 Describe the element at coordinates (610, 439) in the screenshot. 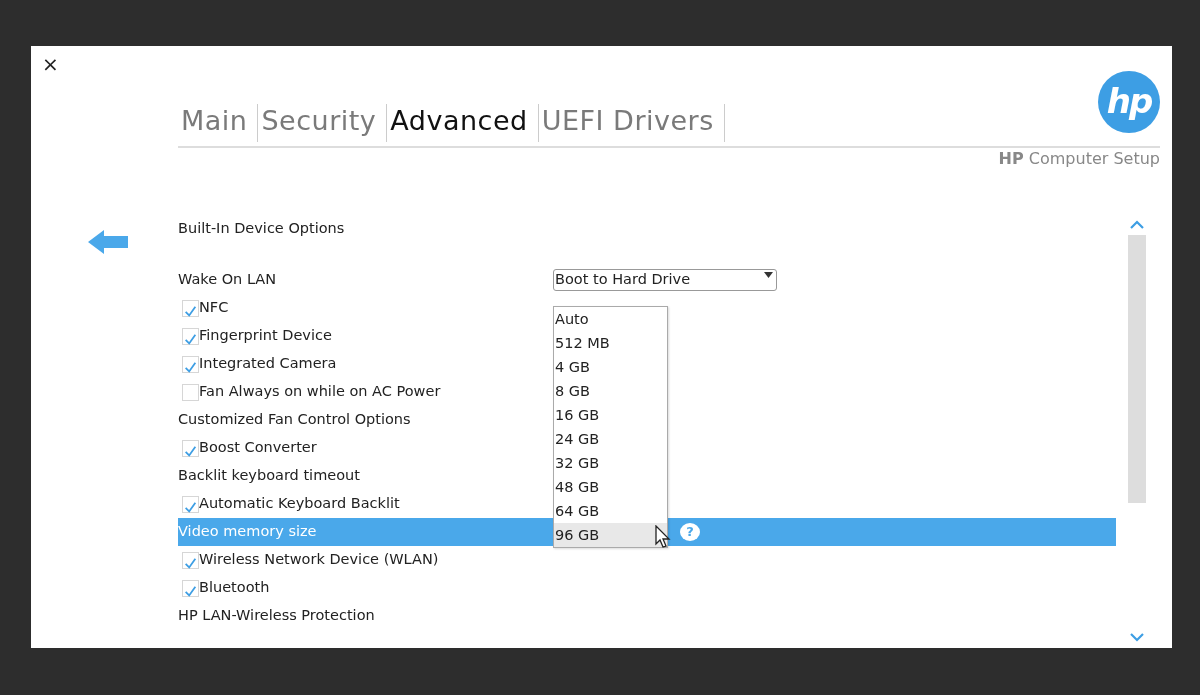

I see `dropdown-option: 24 GB` at that location.